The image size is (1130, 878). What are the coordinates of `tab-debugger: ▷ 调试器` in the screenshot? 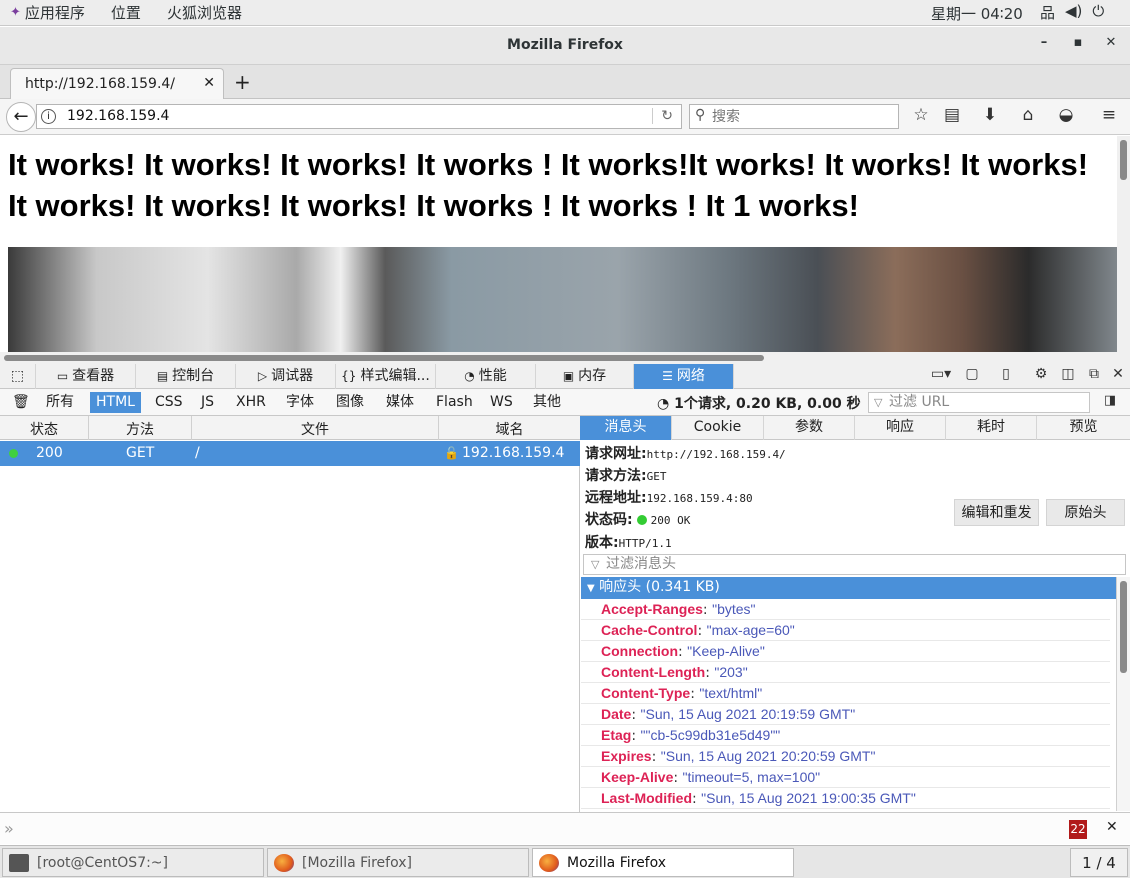 It's located at (286, 376).